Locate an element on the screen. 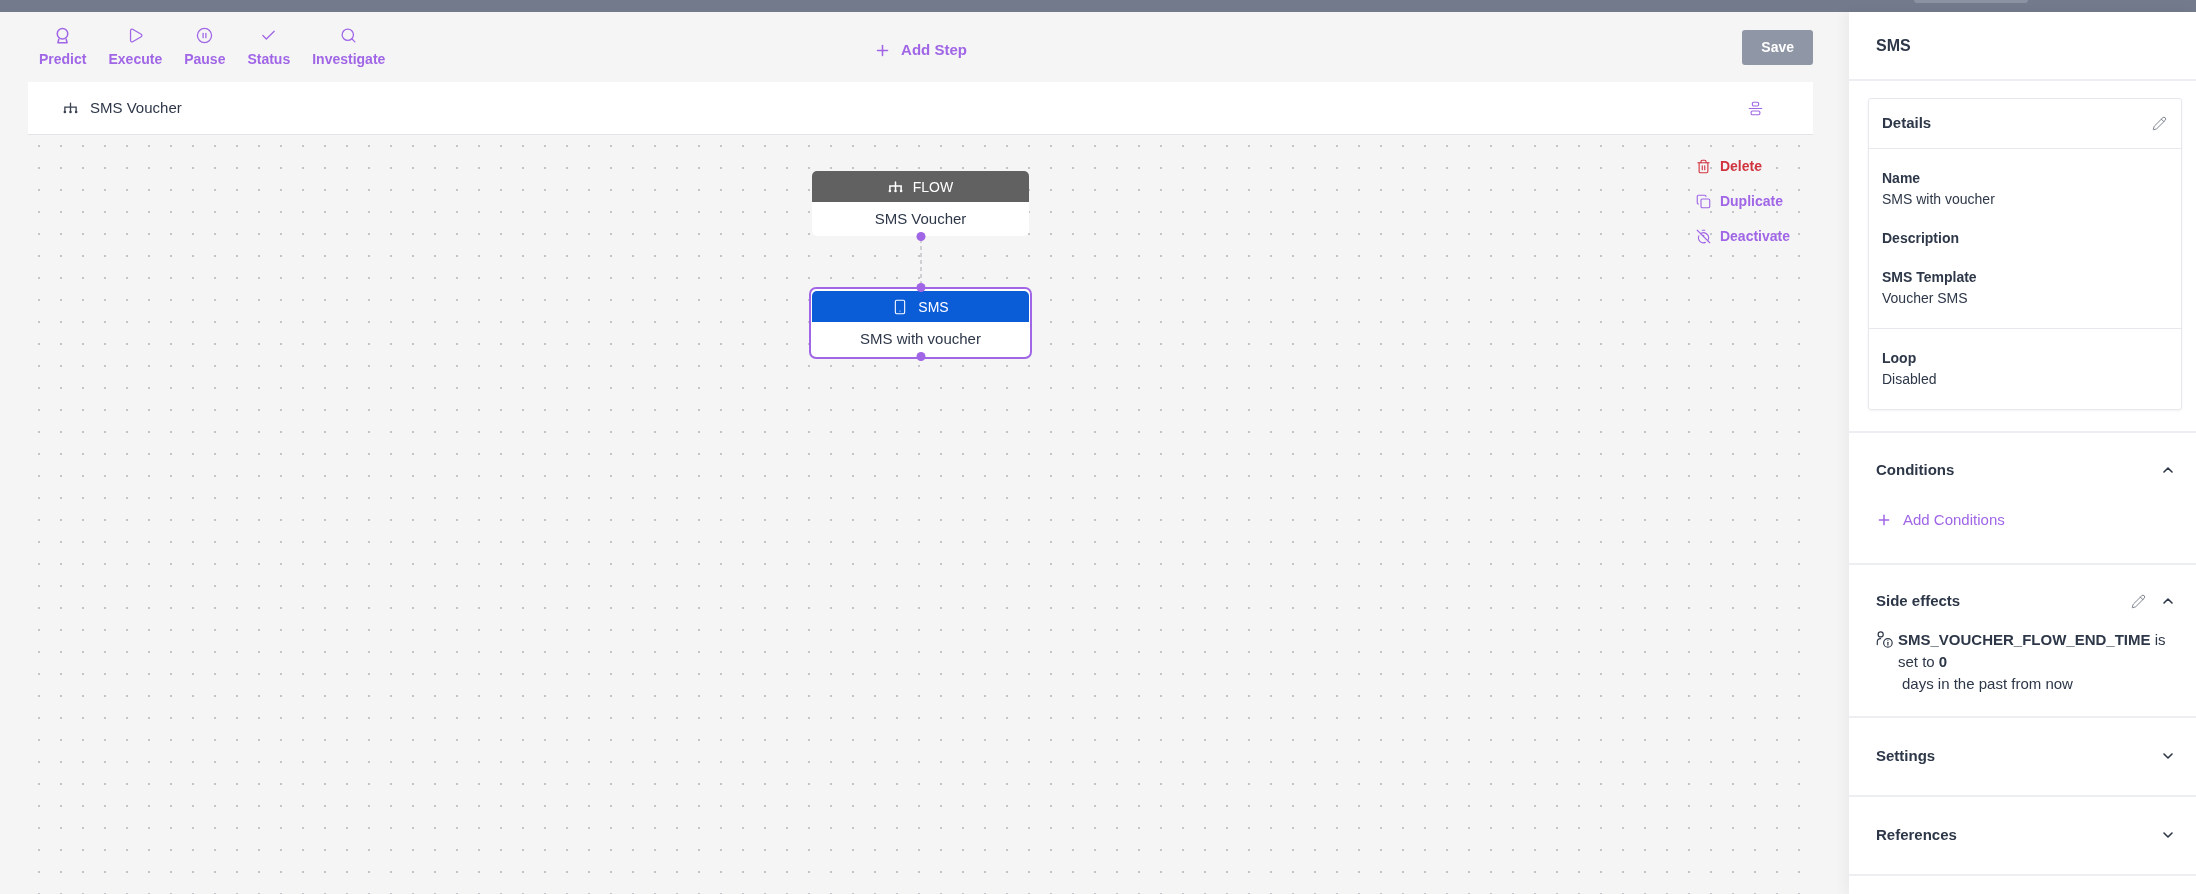 The height and width of the screenshot is (894, 2196). user-info-icon is located at coordinates (1884, 639).